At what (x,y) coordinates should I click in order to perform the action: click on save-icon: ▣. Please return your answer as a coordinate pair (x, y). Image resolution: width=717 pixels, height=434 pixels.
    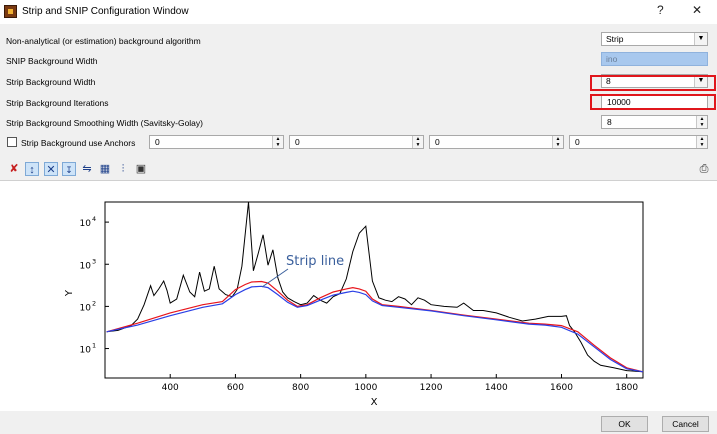
    Looking at the image, I should click on (141, 169).